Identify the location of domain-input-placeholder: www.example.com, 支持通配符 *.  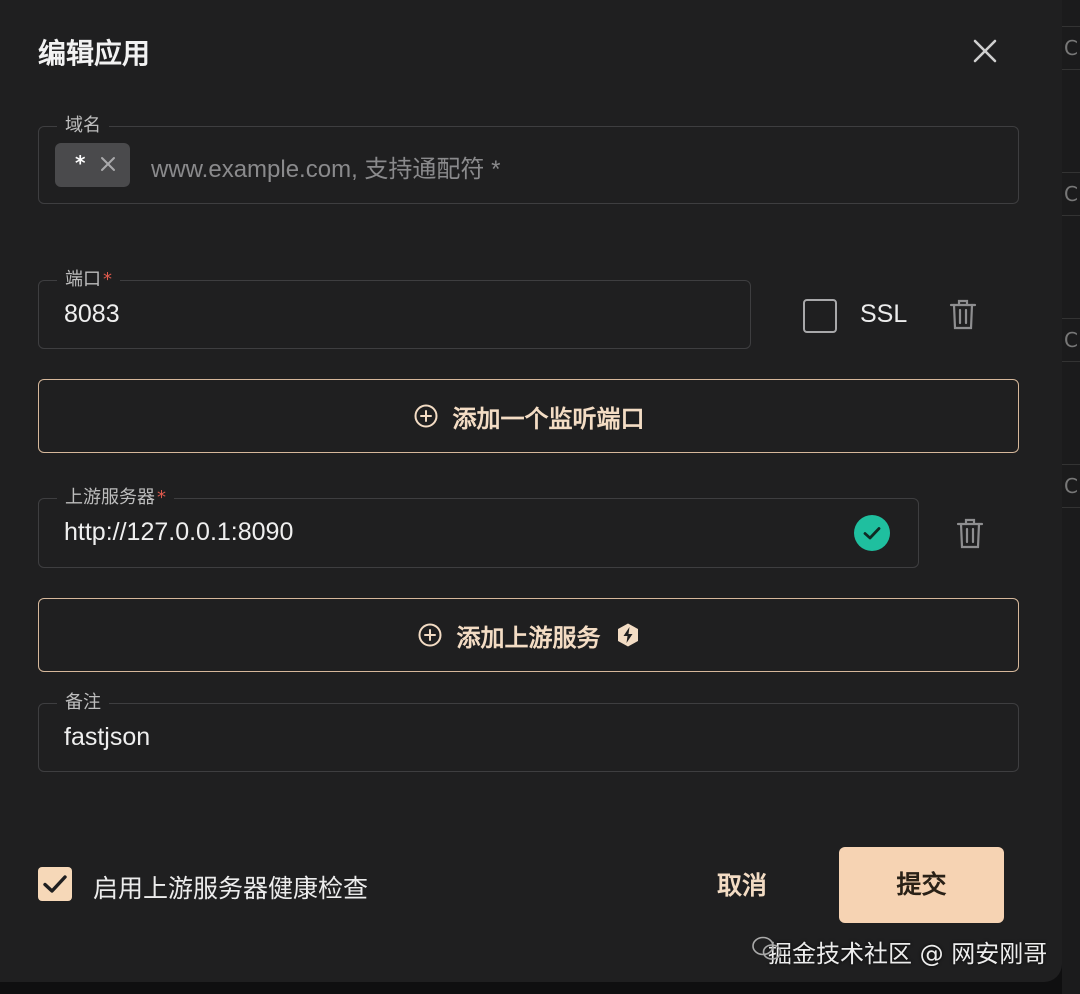
(325, 166).